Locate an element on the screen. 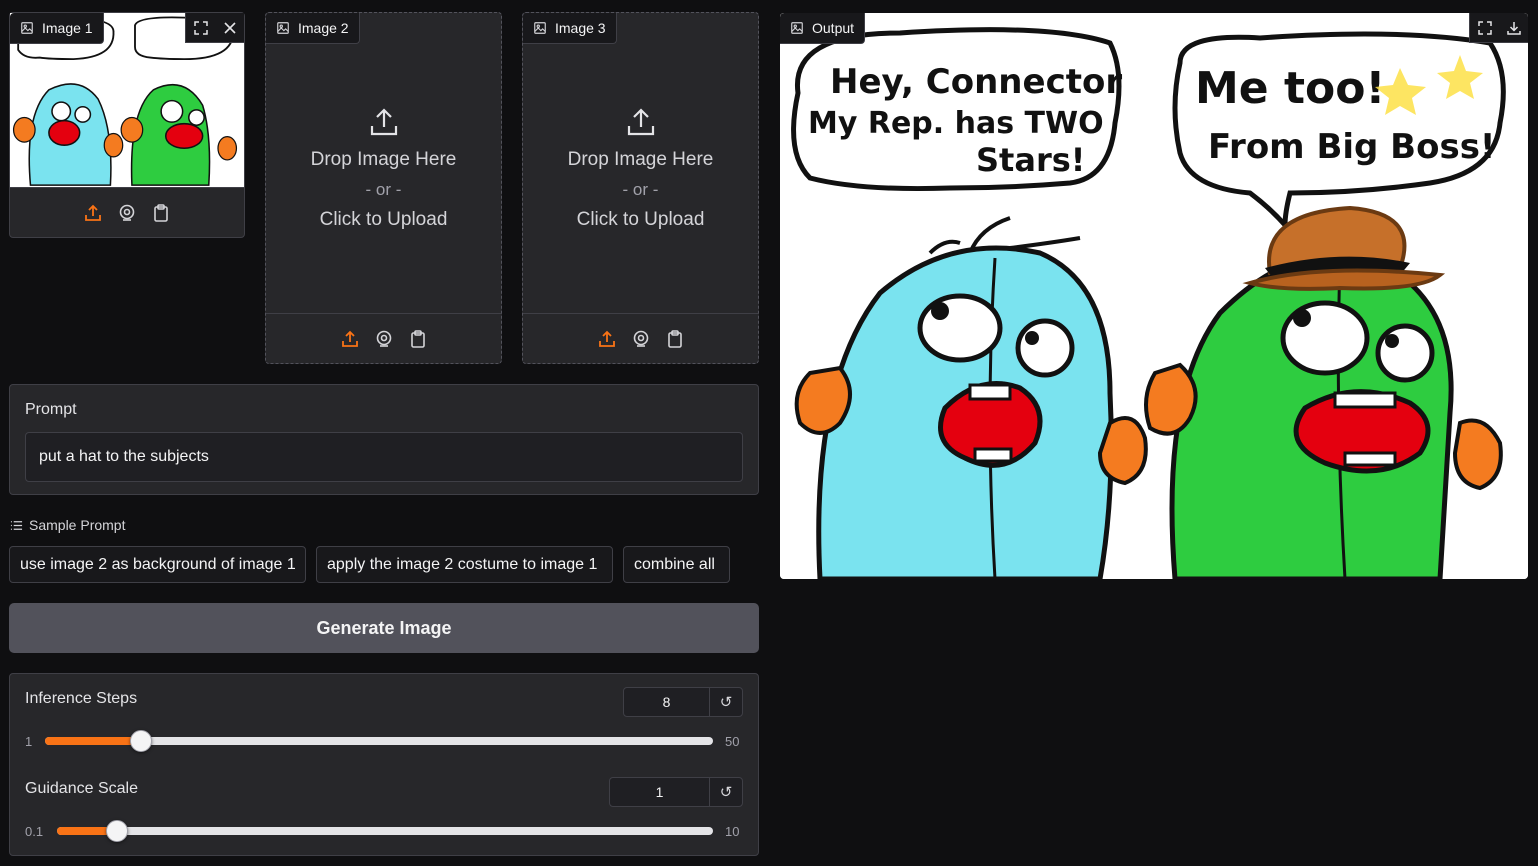 The height and width of the screenshot is (866, 1538). prompt-input: put a hat to the subjects is located at coordinates (384, 457).